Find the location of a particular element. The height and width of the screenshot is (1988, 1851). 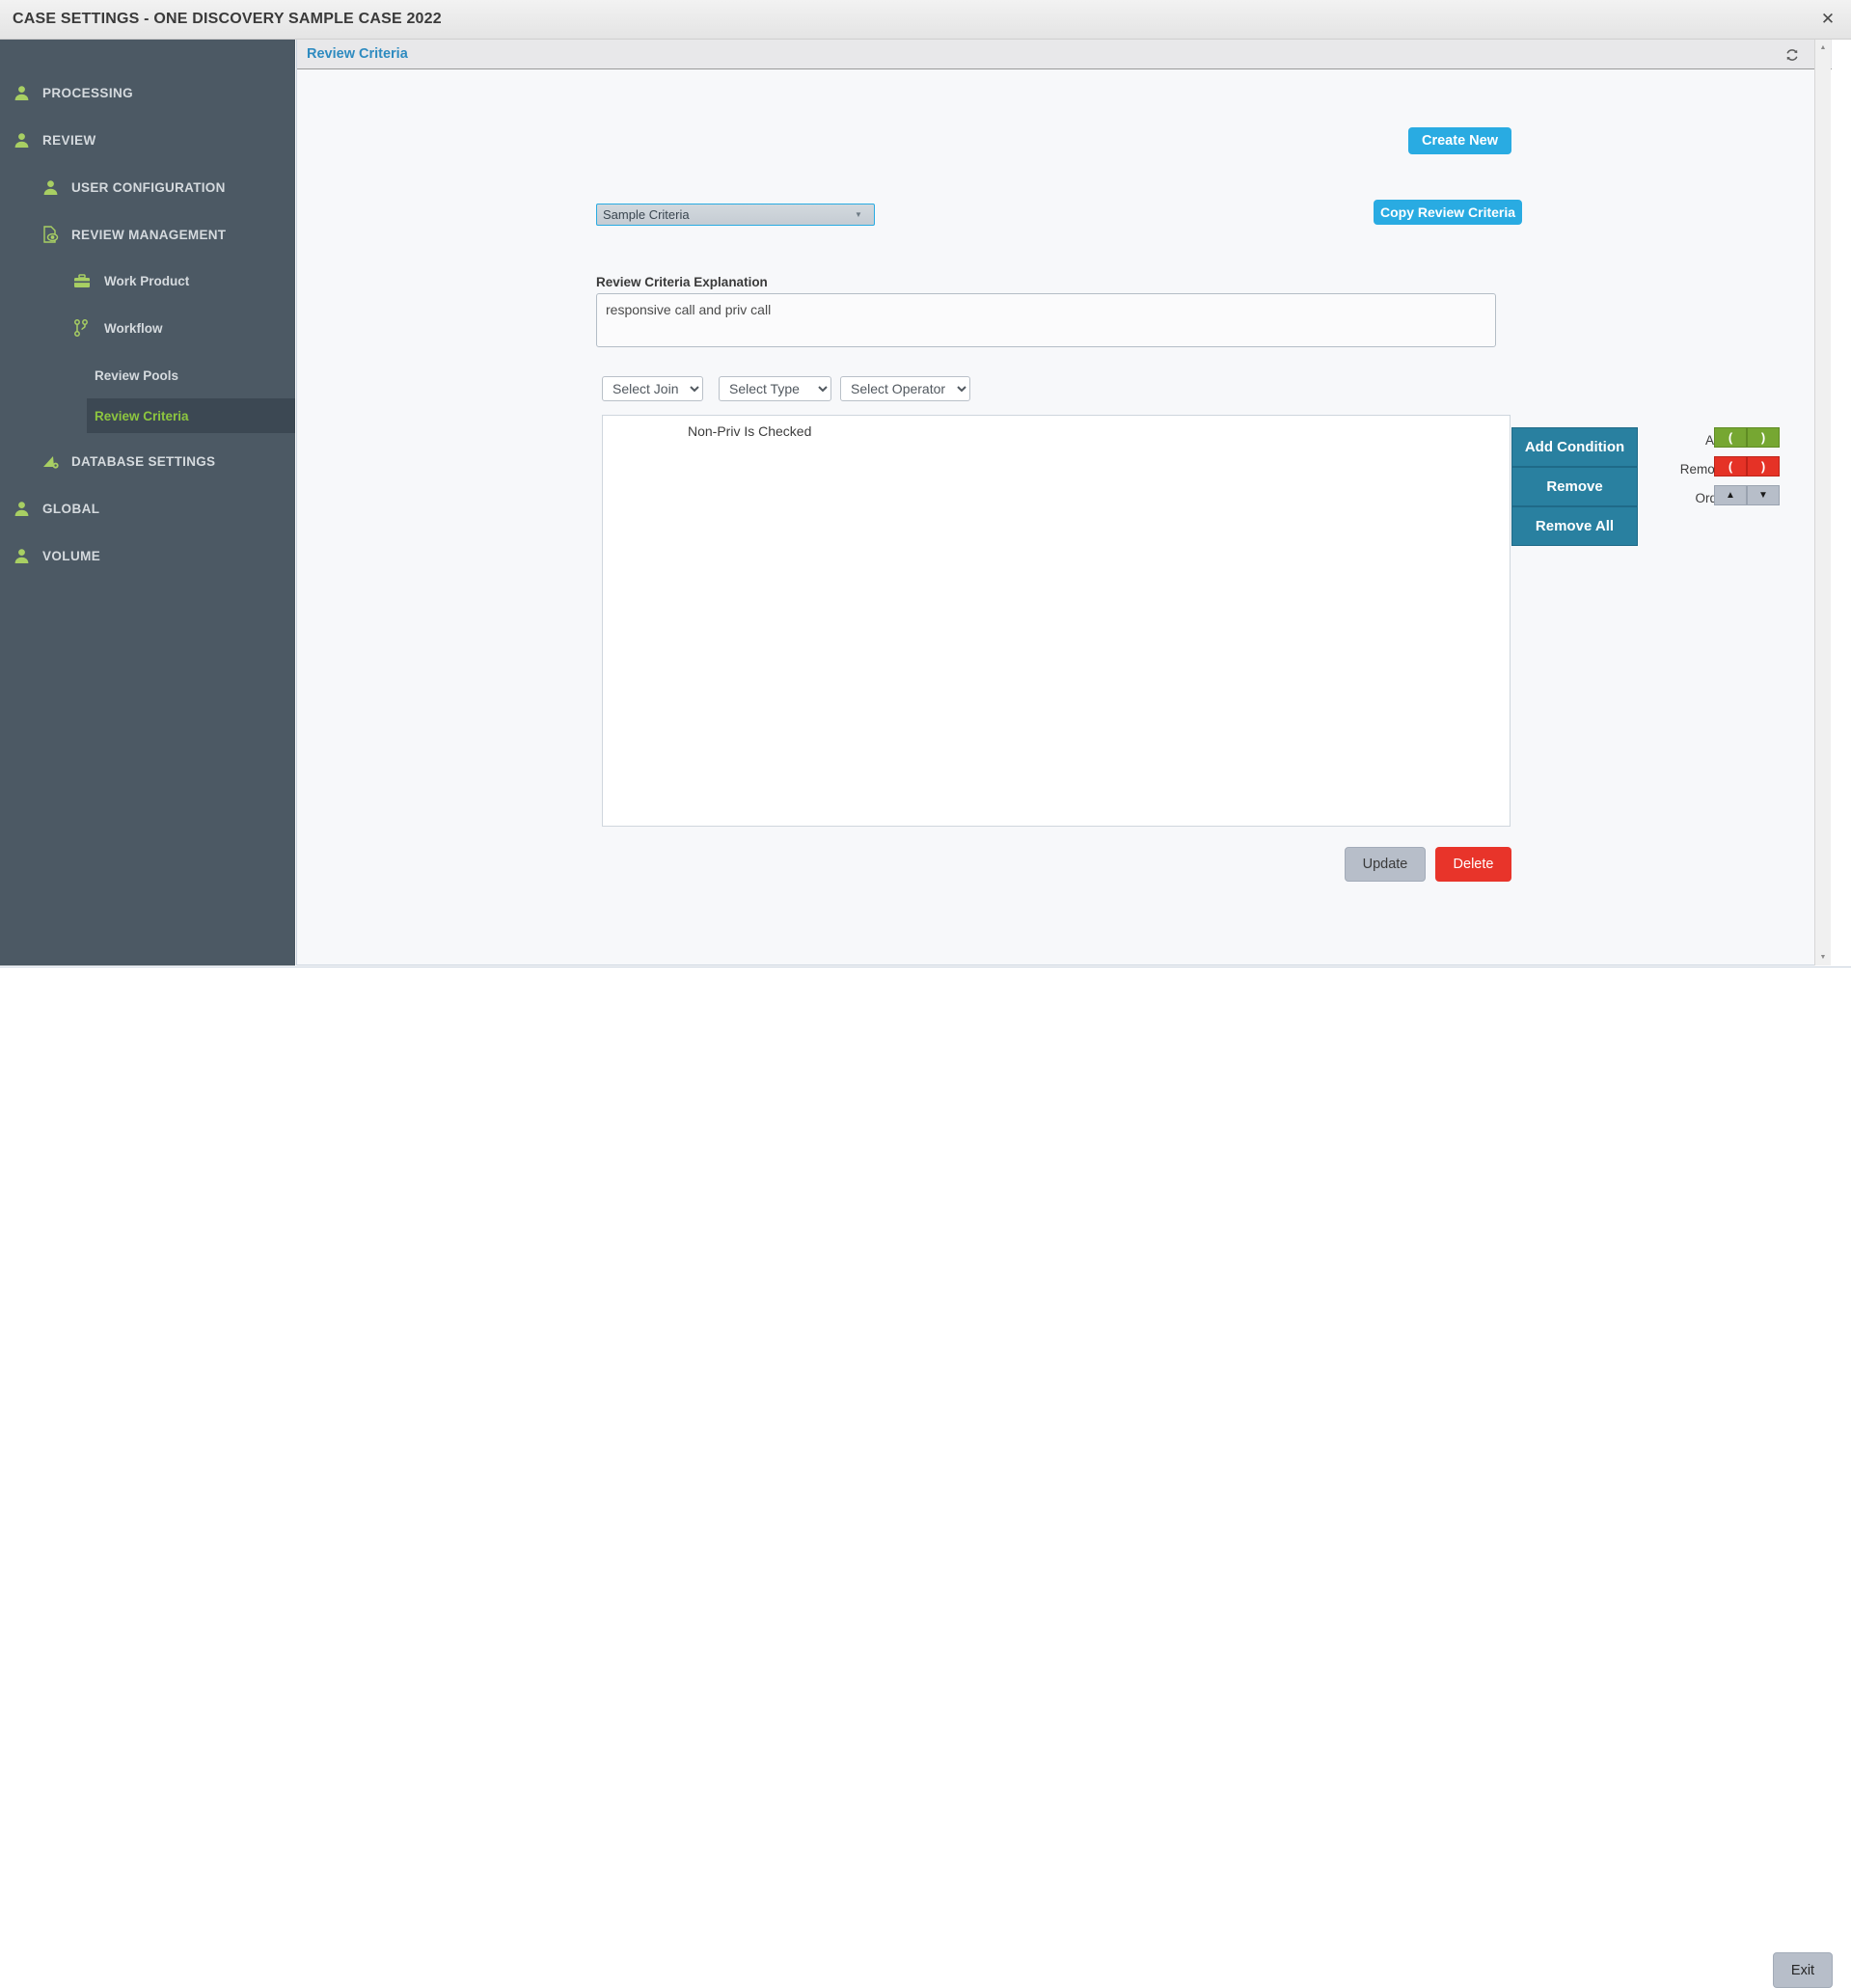

remove-all-conditions-button: Remove All is located at coordinates (1574, 526).